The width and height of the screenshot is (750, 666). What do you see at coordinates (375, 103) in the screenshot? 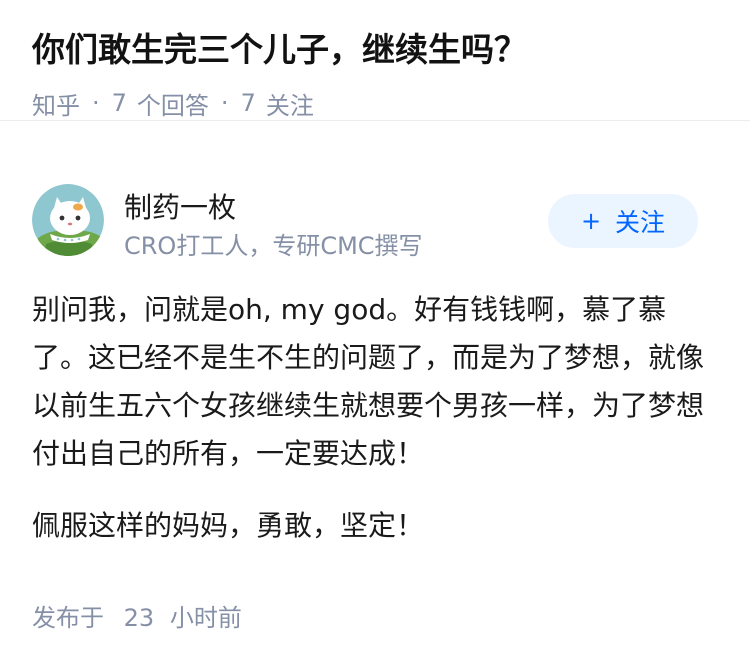
I see `question-meta: 知乎 · 7 个回答 · 7 关注` at bounding box center [375, 103].